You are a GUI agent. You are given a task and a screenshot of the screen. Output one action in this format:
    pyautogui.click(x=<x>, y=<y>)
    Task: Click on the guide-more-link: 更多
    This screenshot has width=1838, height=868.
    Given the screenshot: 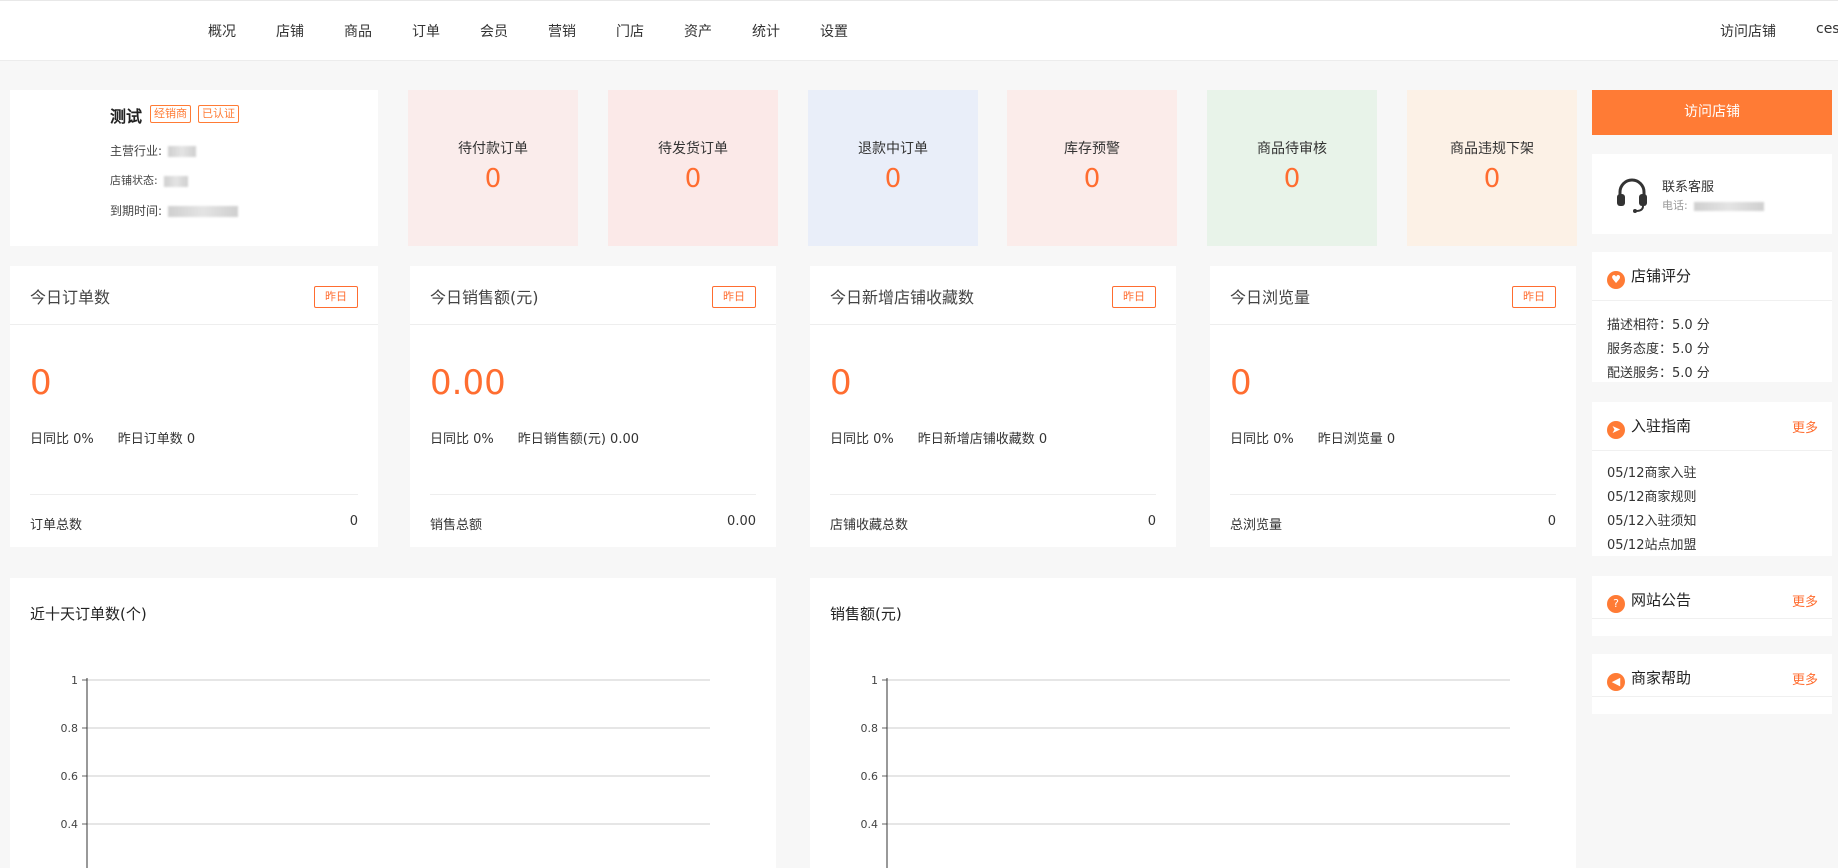 What is the action you would take?
    pyautogui.click(x=1805, y=426)
    